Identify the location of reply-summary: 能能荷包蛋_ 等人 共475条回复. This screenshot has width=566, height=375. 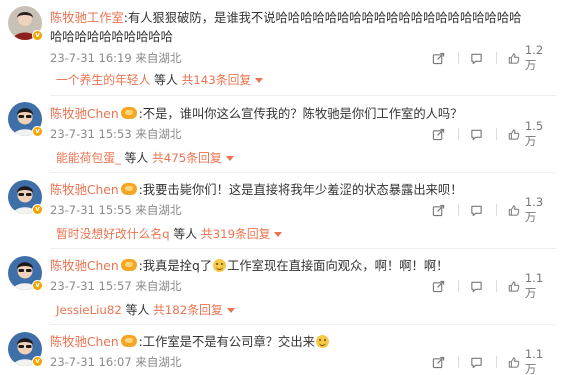
(145, 158).